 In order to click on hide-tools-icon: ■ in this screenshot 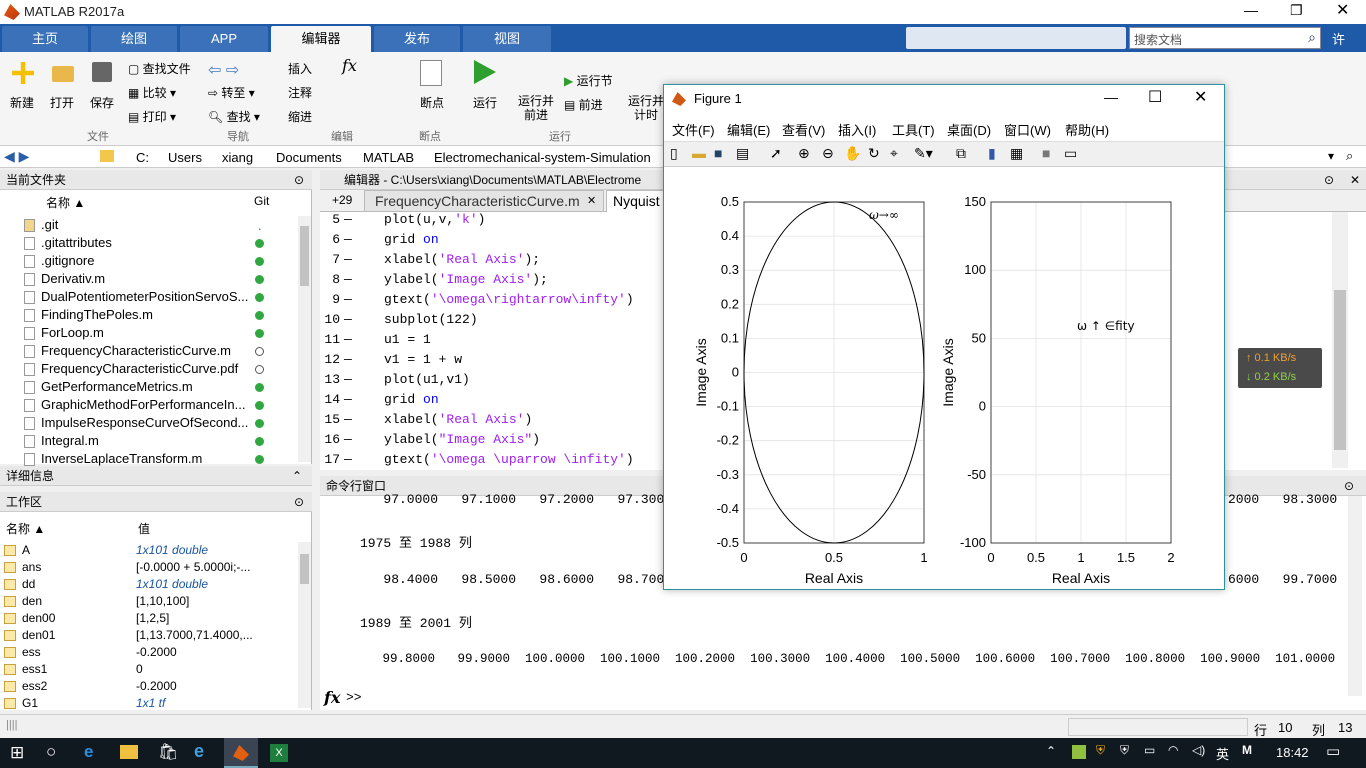, I will do `click(1046, 153)`.